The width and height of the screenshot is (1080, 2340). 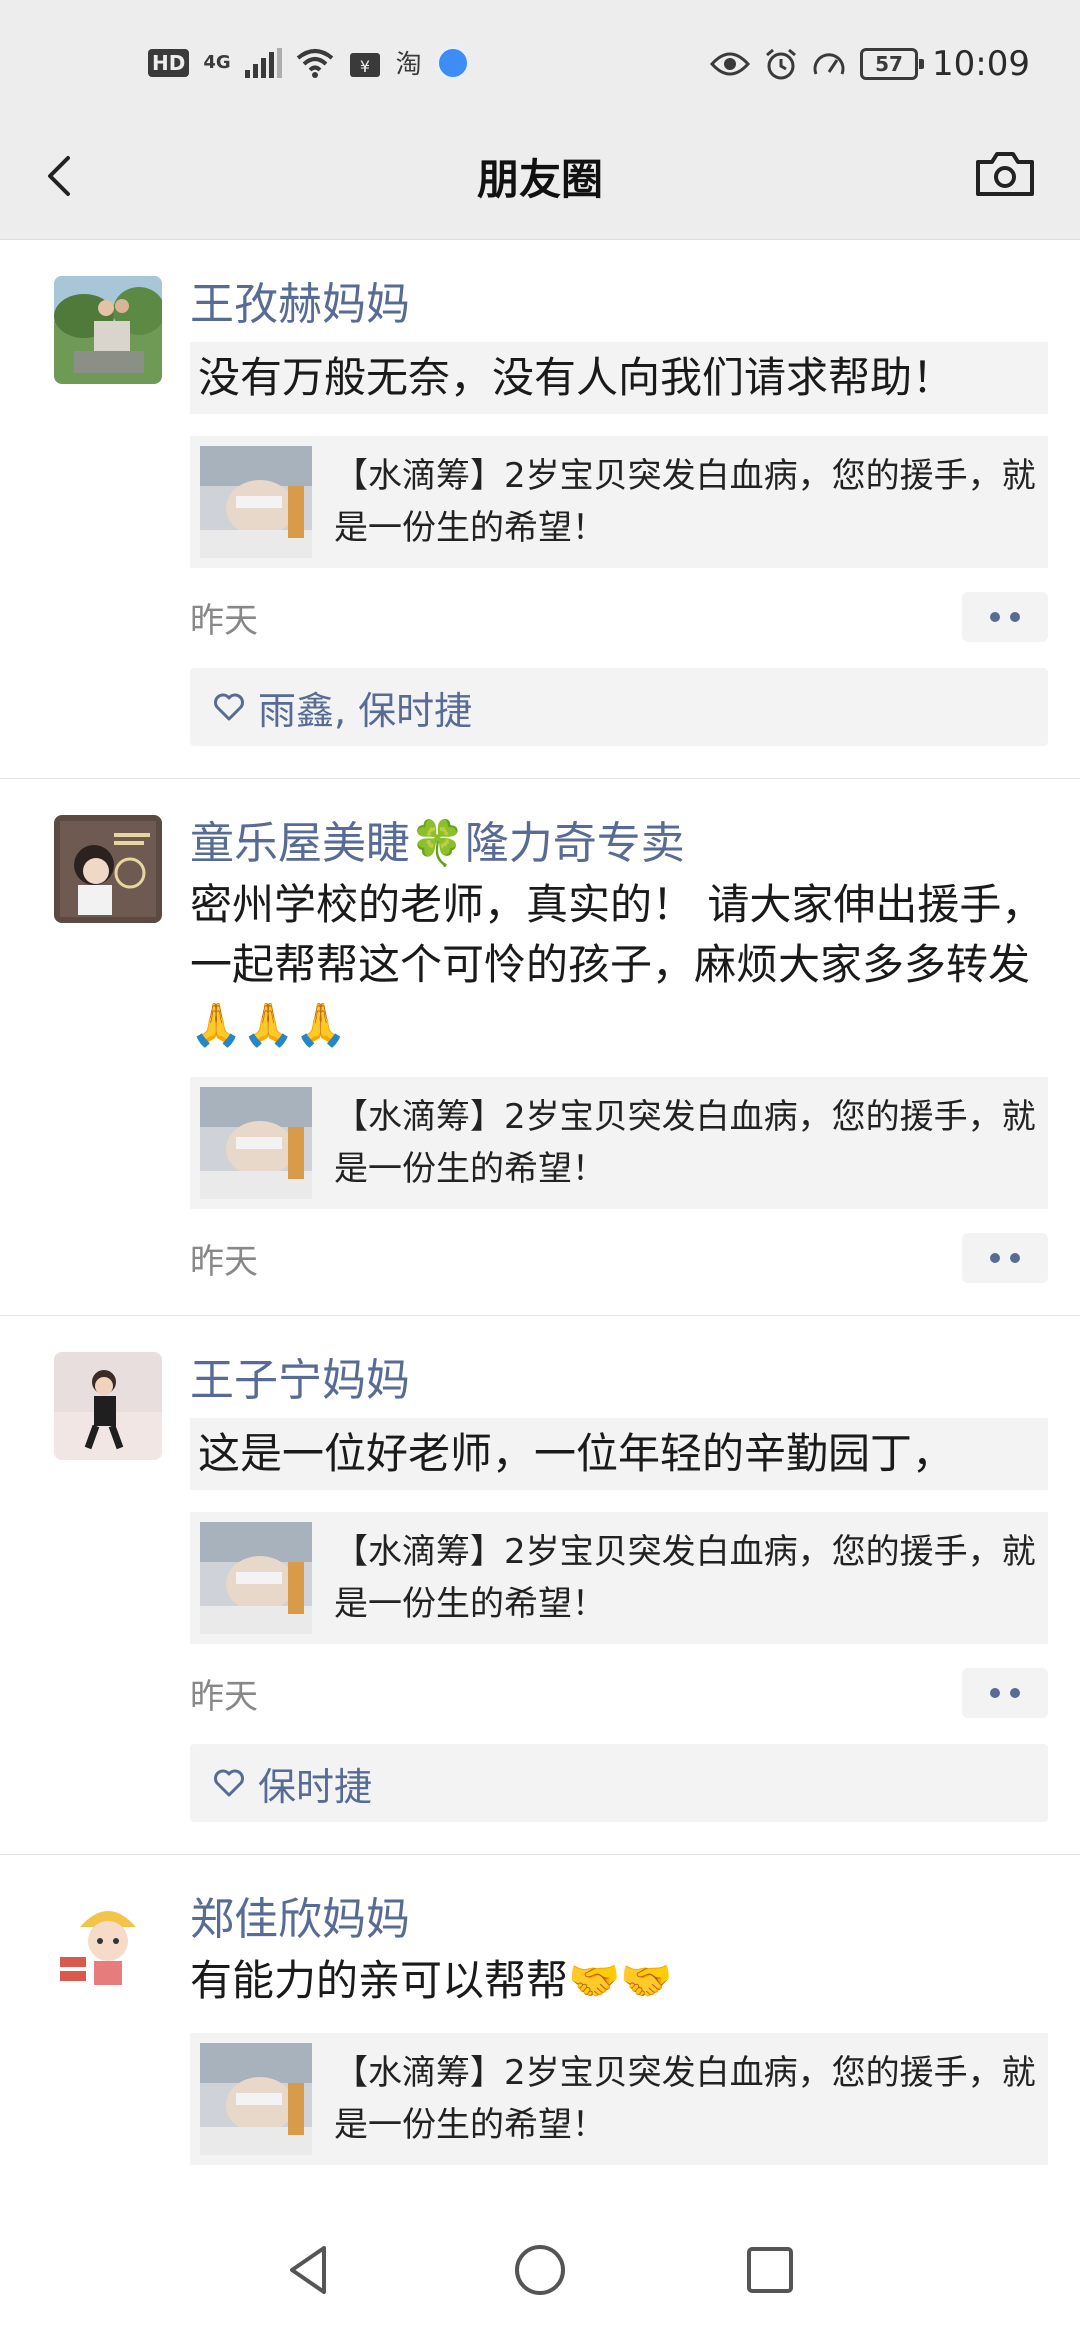 I want to click on wallet-icon: ¥, so click(x=364, y=64).